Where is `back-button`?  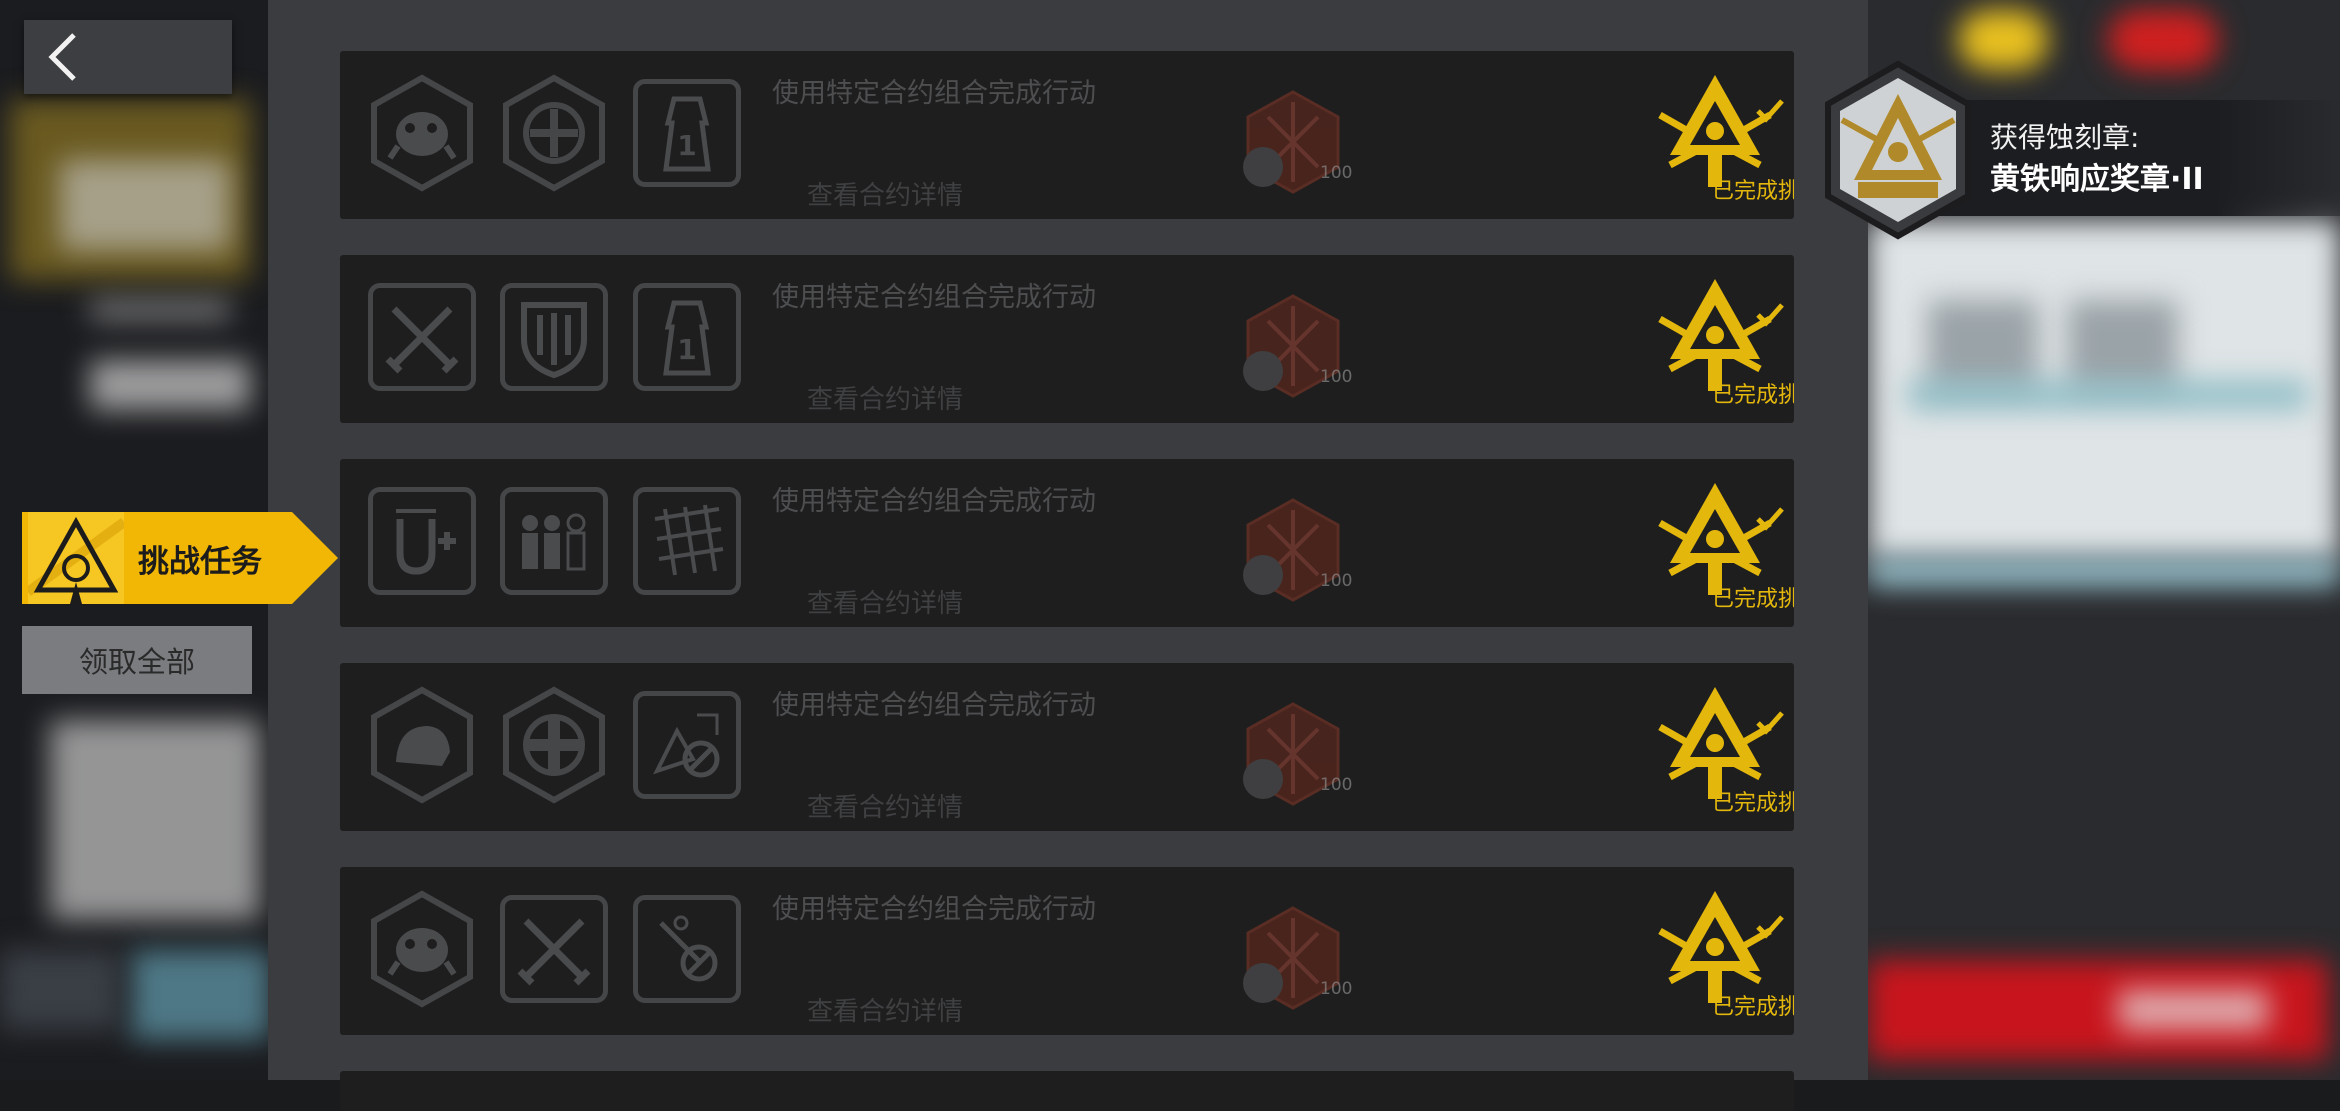
back-button is located at coordinates (128, 57).